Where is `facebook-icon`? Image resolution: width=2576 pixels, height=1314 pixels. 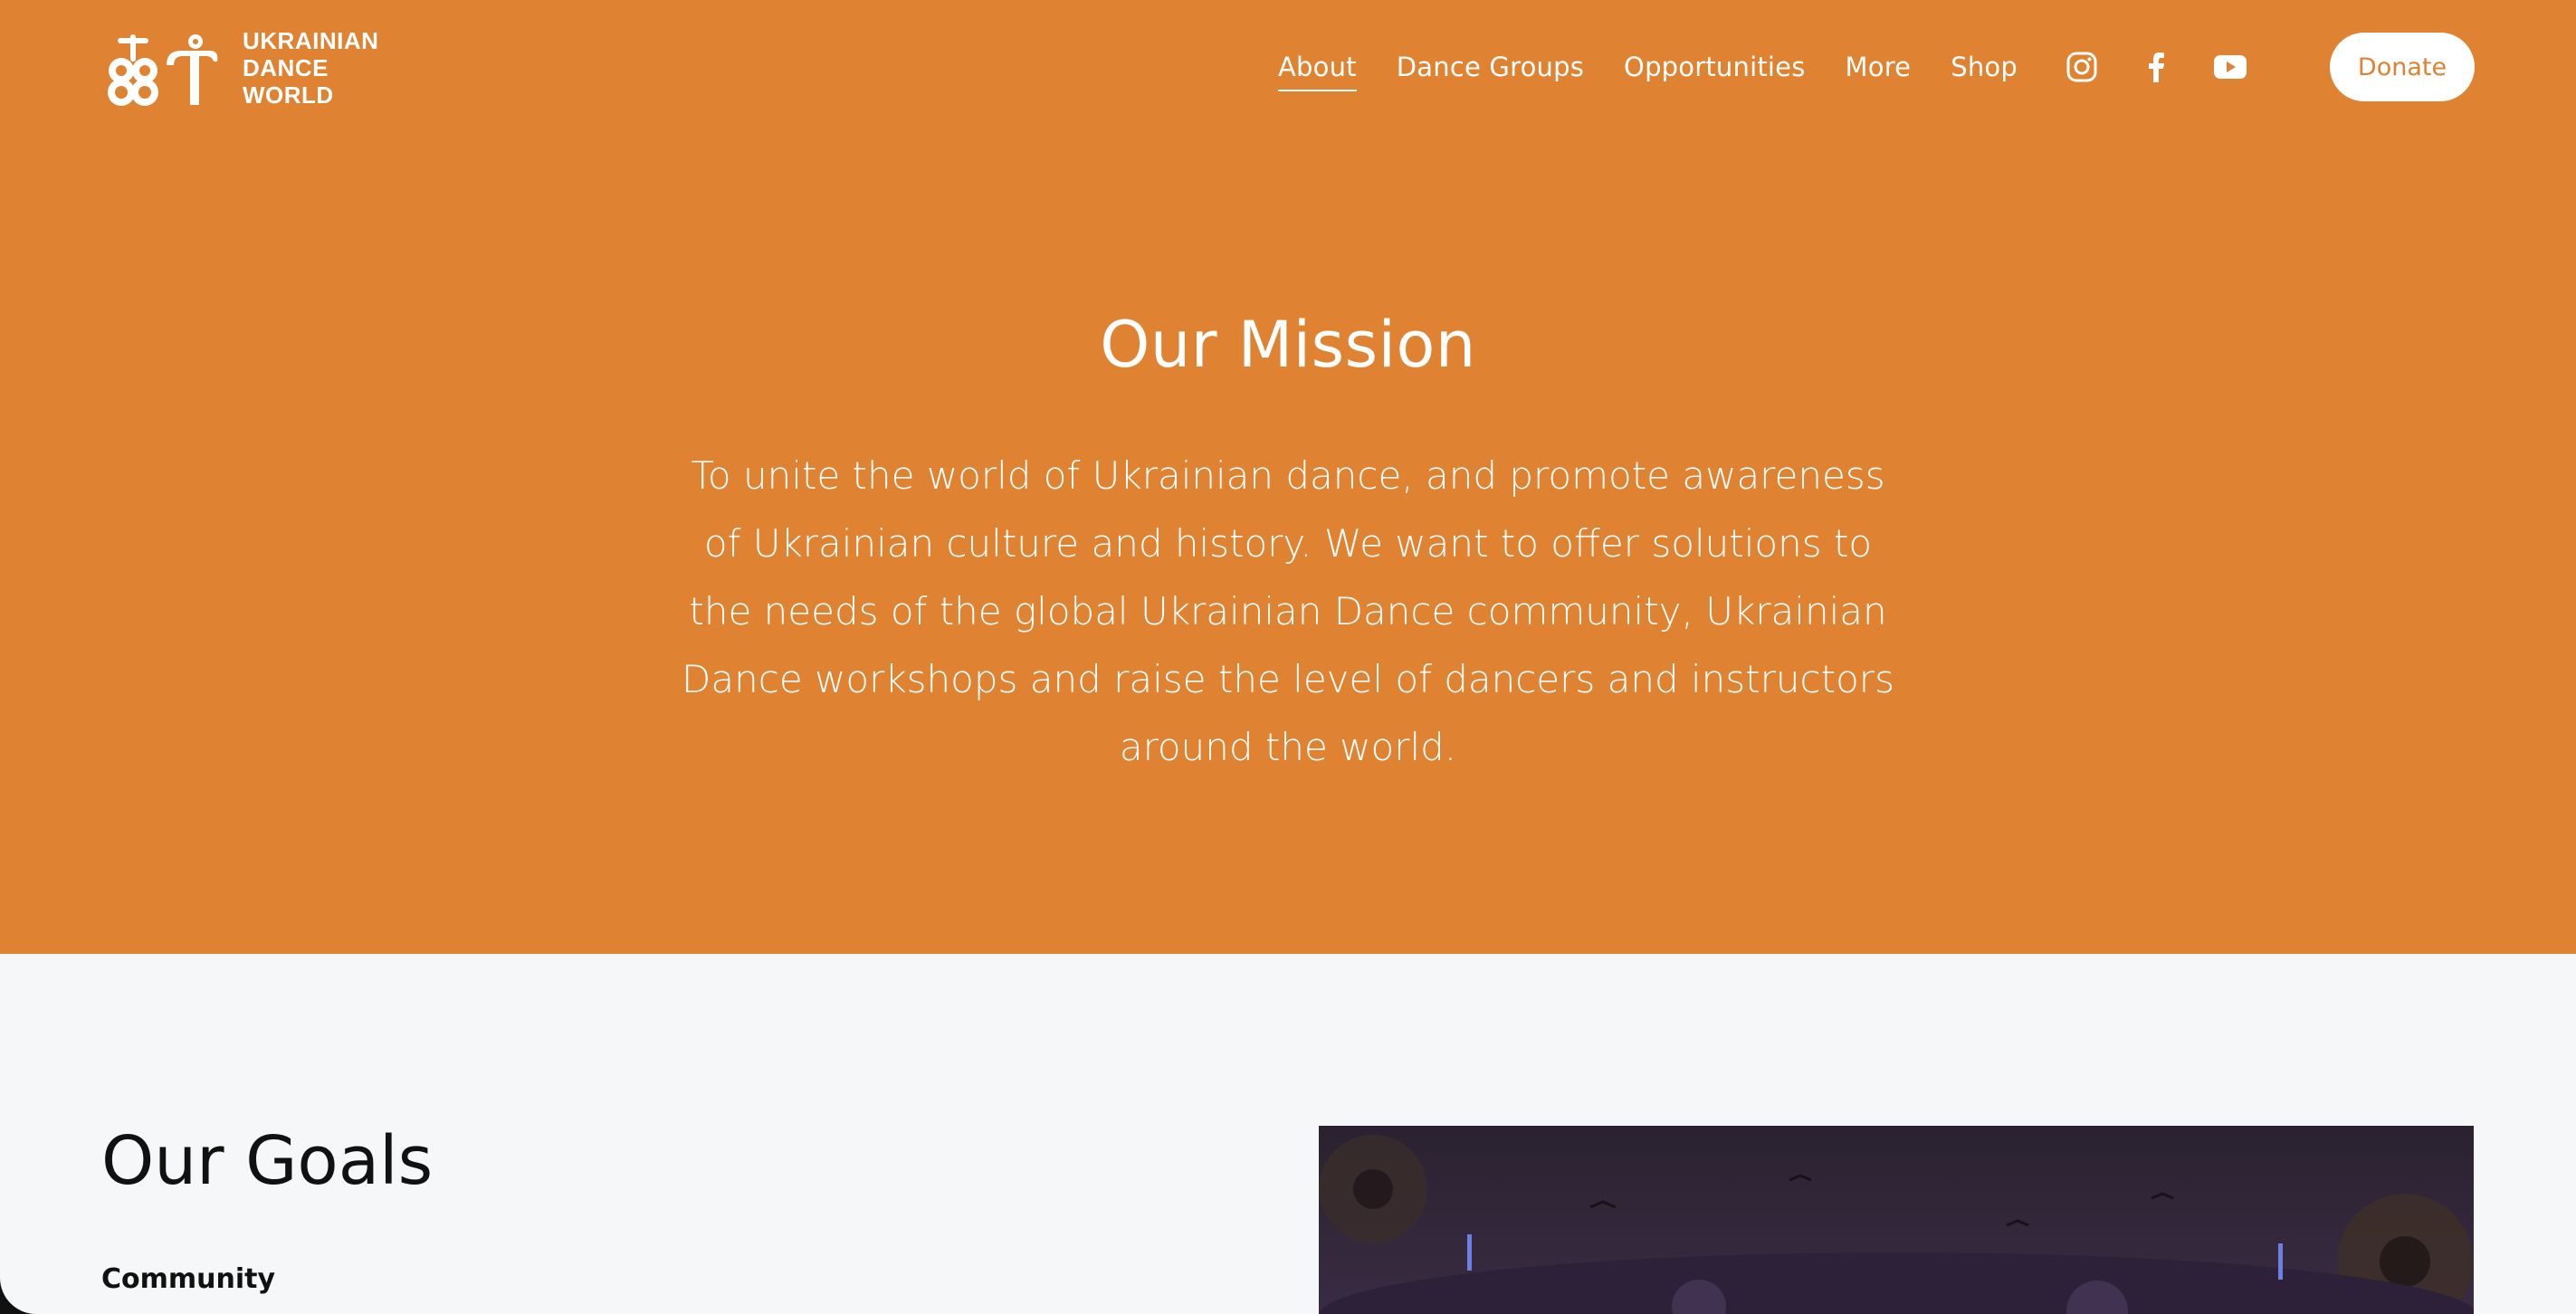 facebook-icon is located at coordinates (2156, 67).